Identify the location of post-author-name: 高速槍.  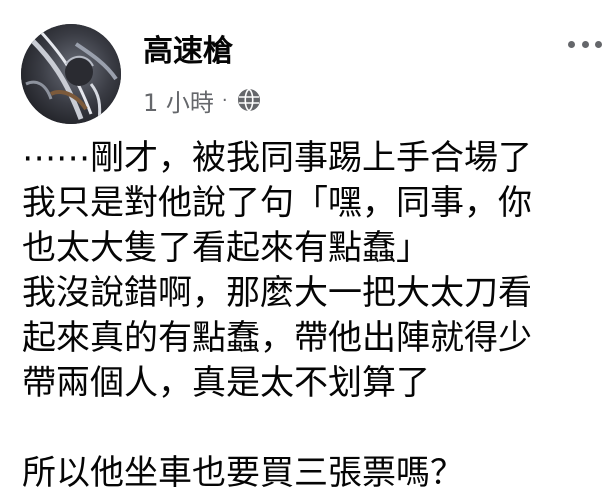
(188, 52).